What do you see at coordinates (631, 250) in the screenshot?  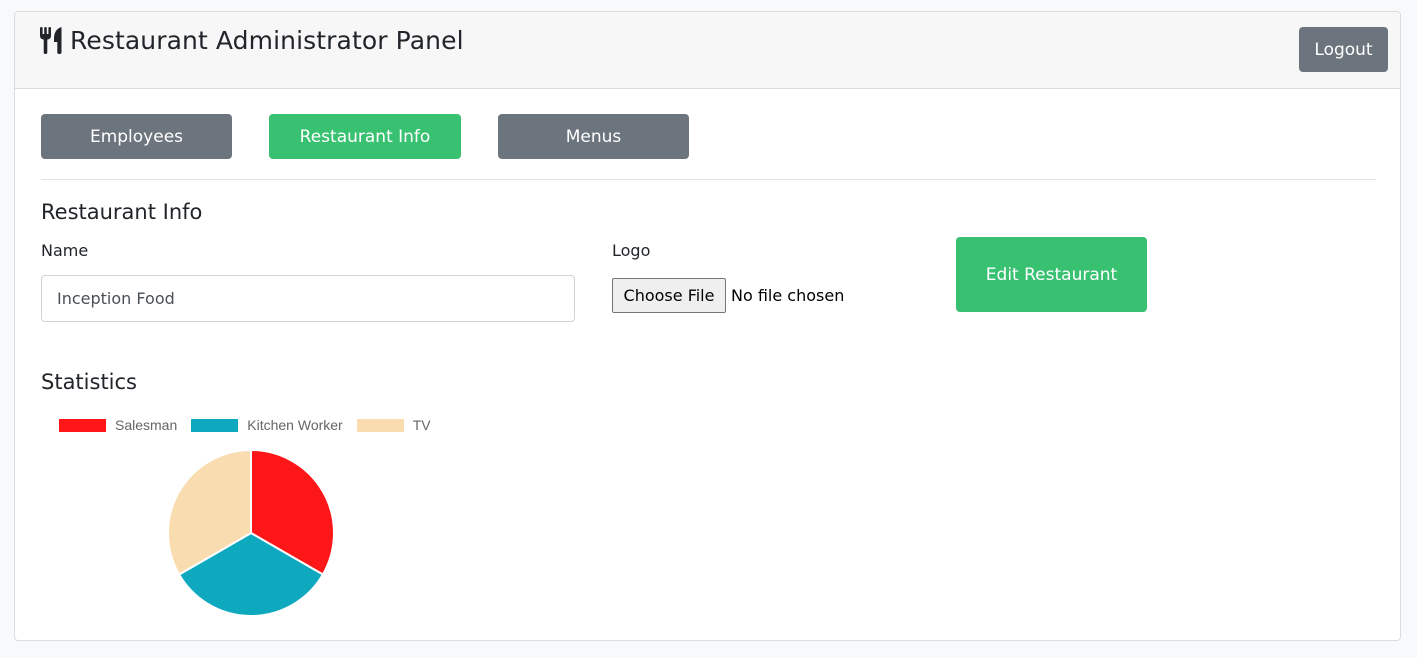 I see `logo-label: Logo` at bounding box center [631, 250].